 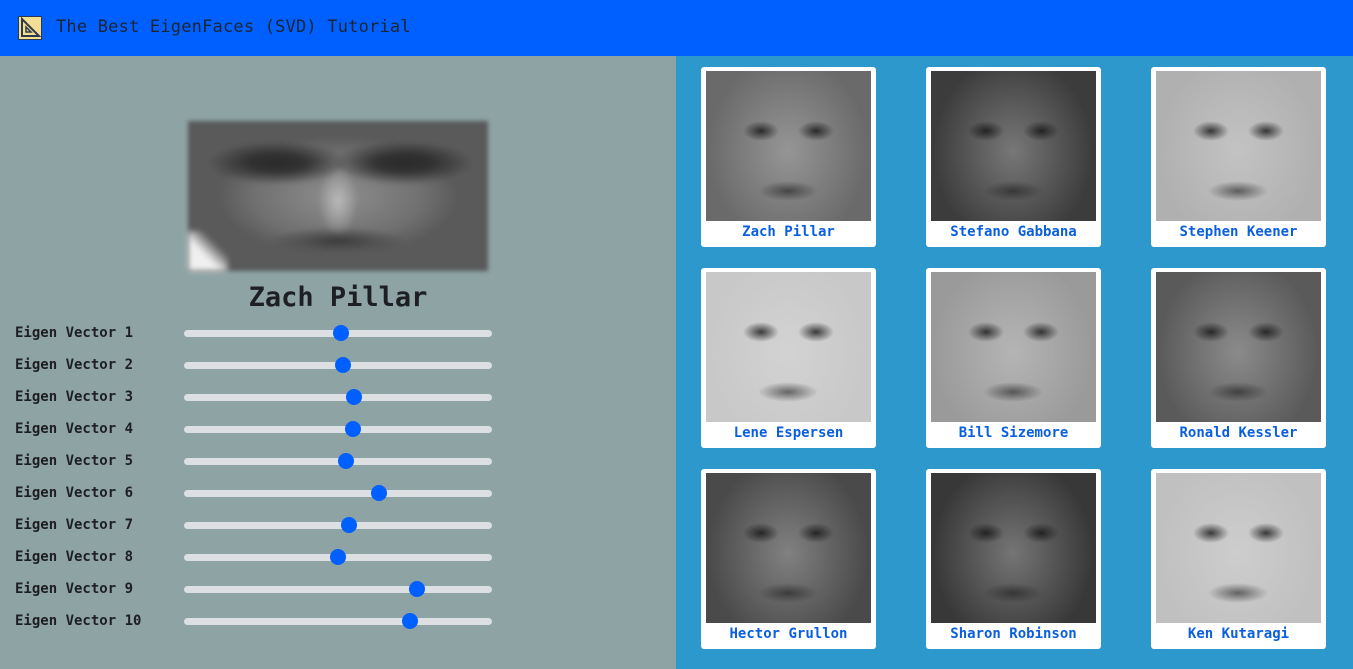 I want to click on face-card: Stephen Keener, so click(x=1238, y=157).